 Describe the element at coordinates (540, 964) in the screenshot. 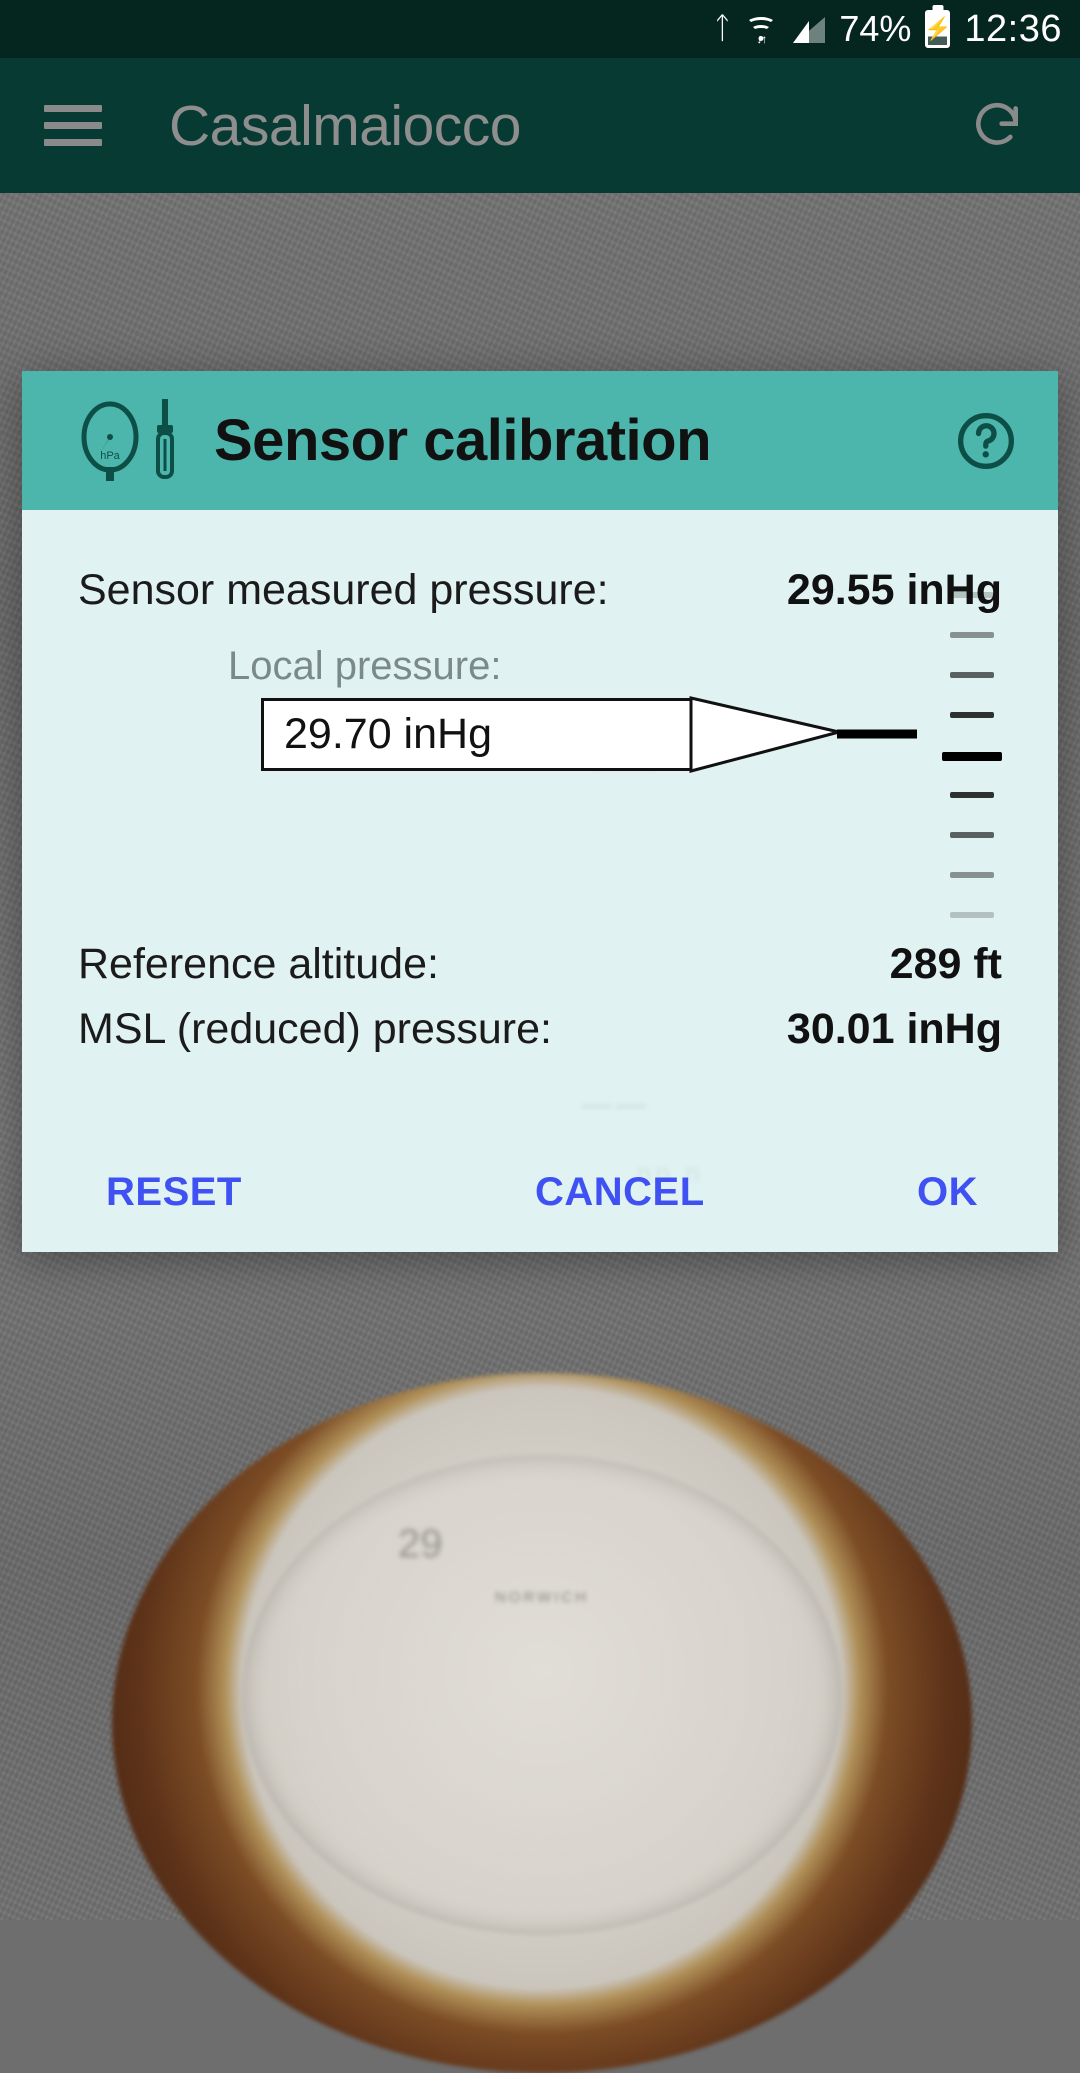

I see `reference-altitude-row: Reference altitude: 289 ft` at that location.